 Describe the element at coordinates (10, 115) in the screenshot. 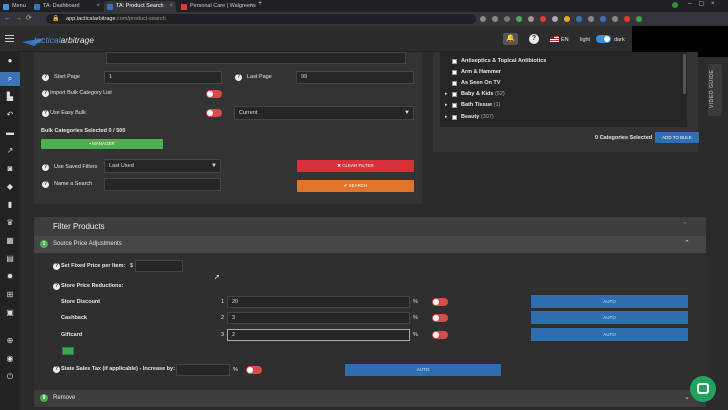

I see `sidebar-reverse-icon: ↶` at that location.